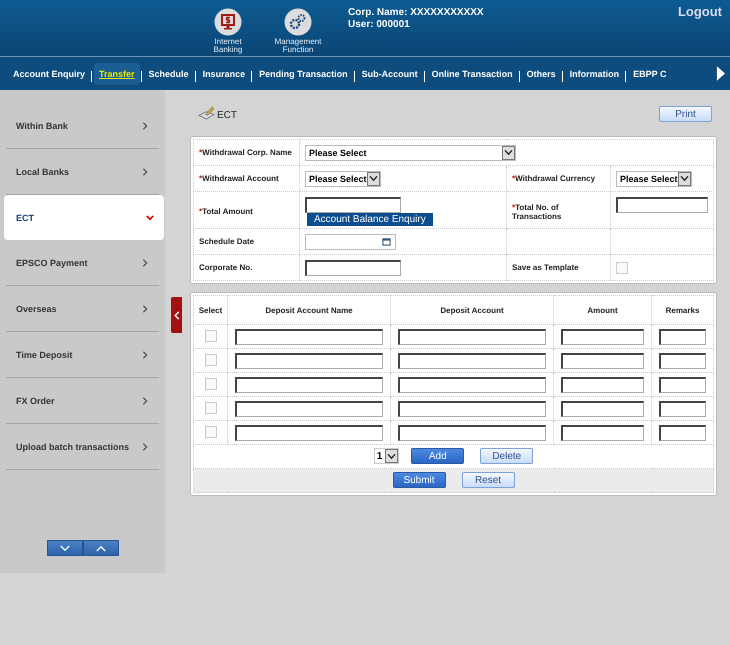 This screenshot has width=730, height=645. I want to click on sidebar-item: Upload batch transactions, so click(82, 447).